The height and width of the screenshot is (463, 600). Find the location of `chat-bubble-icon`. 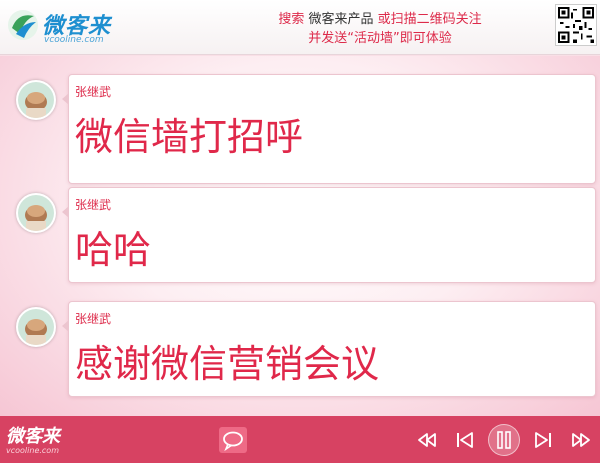

chat-bubble-icon is located at coordinates (233, 441).